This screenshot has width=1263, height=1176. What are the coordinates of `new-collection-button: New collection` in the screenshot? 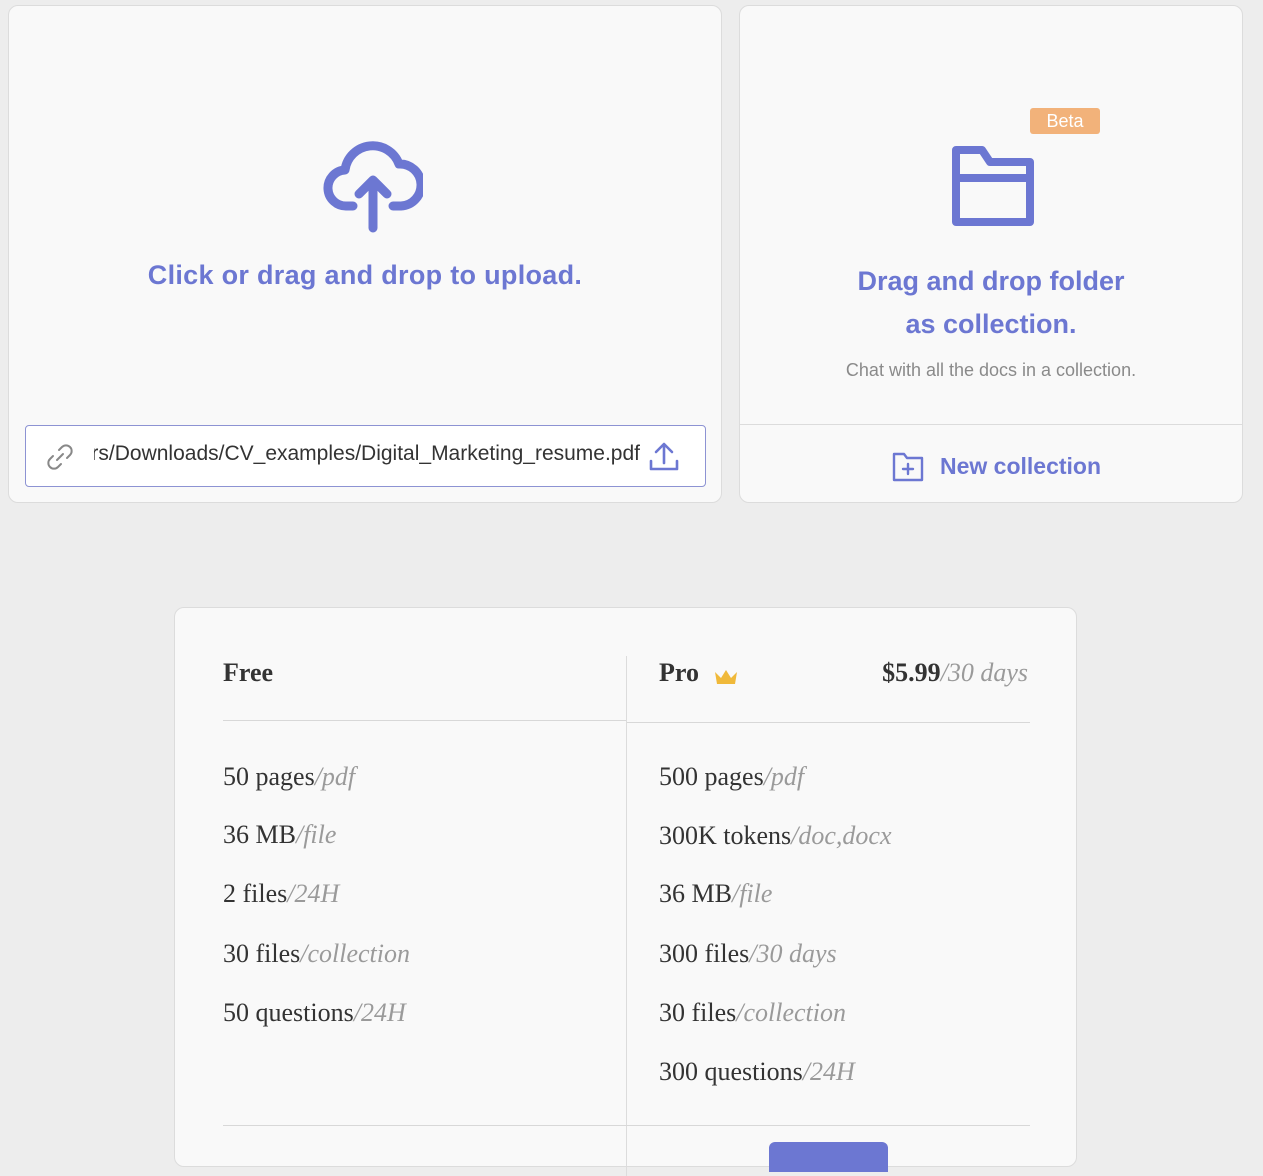 It's located at (995, 466).